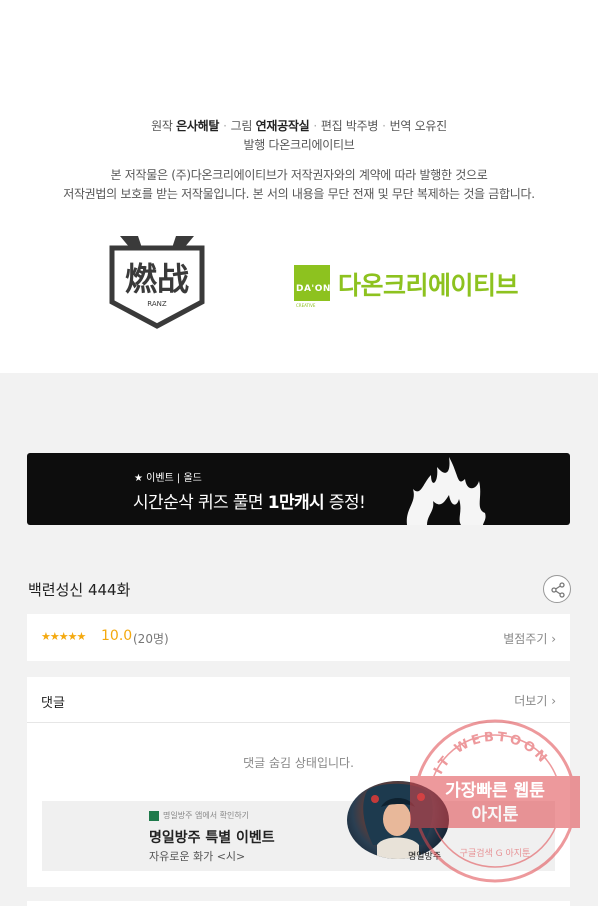 This screenshot has width=598, height=906. I want to click on next-card-edge, so click(298, 903).